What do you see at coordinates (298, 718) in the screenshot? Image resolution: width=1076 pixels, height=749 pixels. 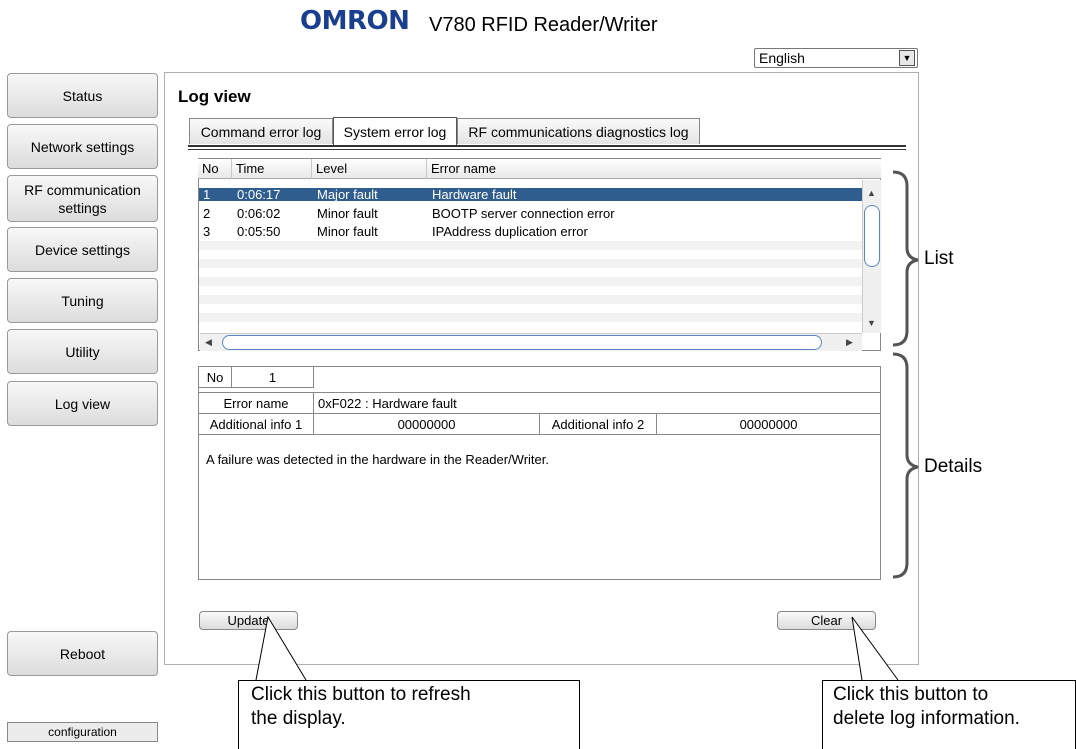 I see `update-callout-line2: the display.` at bounding box center [298, 718].